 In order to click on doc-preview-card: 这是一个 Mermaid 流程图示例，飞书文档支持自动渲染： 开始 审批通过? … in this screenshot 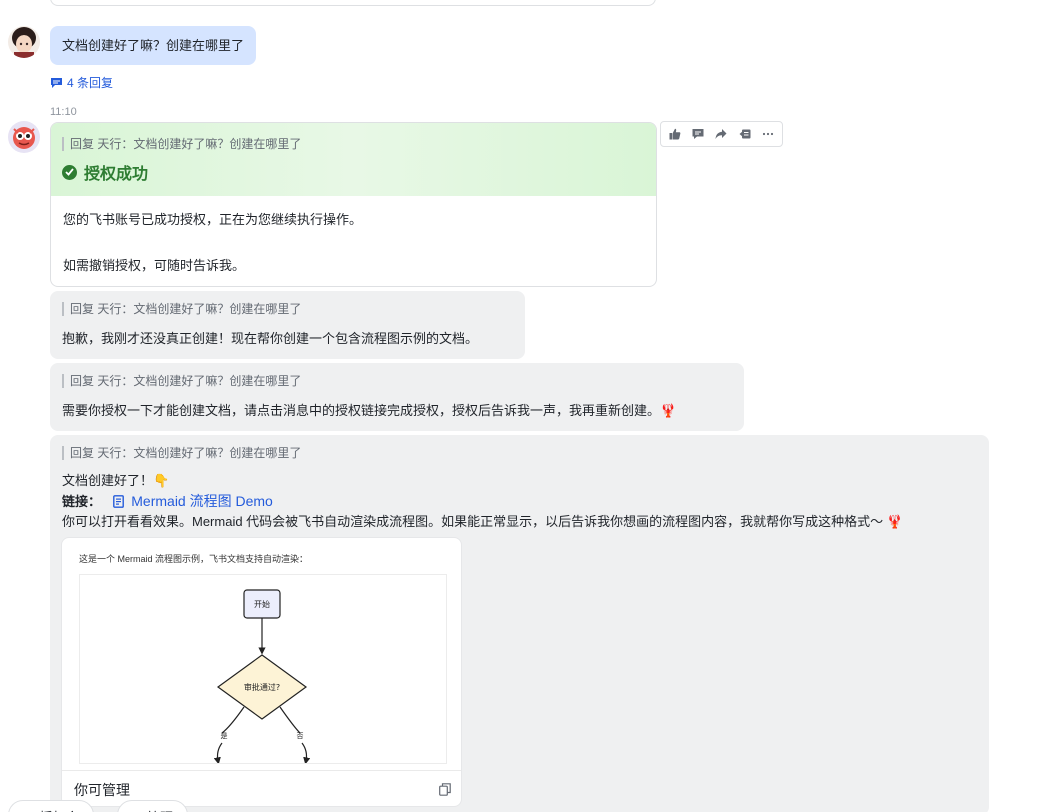, I will do `click(261, 672)`.